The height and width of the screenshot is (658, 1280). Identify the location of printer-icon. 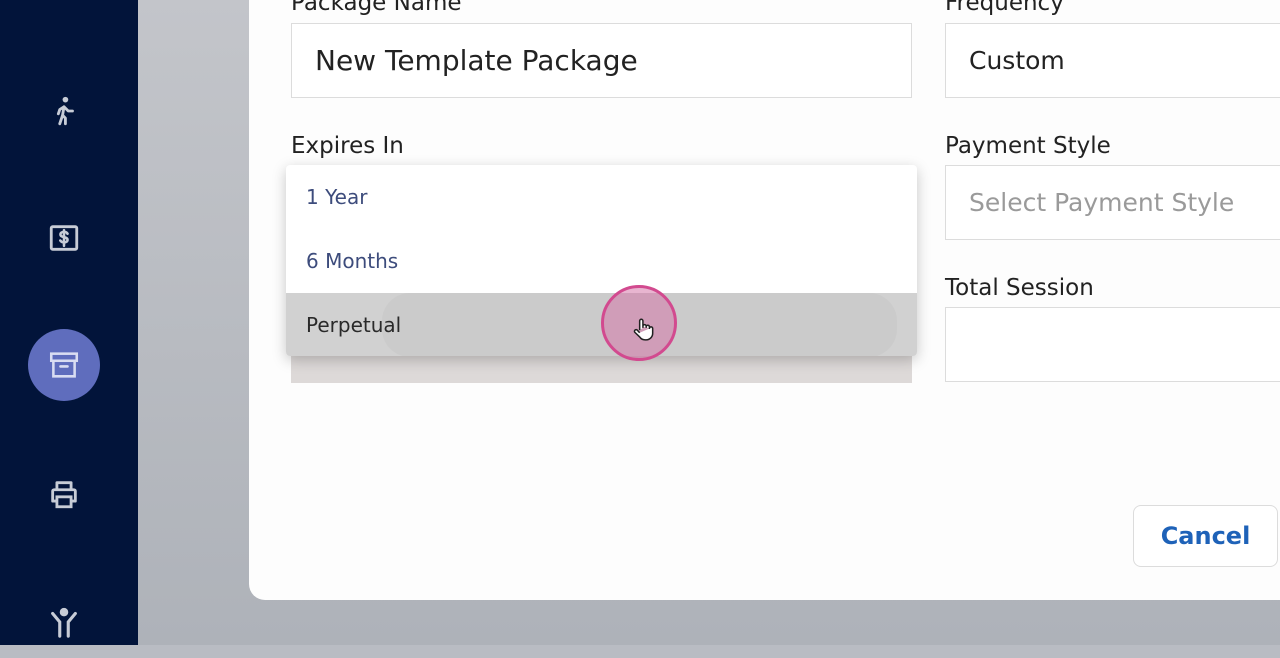
(64, 495).